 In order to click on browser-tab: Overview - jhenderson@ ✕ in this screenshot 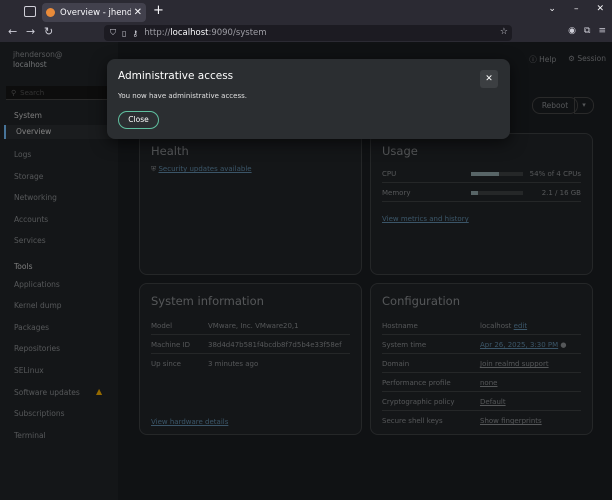, I will do `click(94, 12)`.